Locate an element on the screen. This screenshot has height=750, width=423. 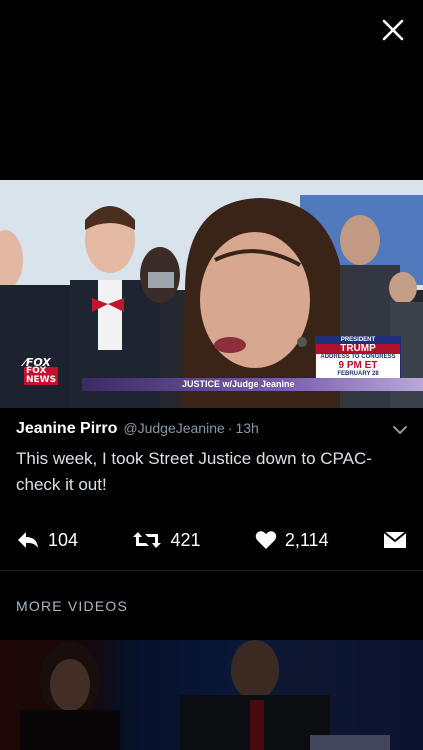
like-count: 2,114 is located at coordinates (306, 539).